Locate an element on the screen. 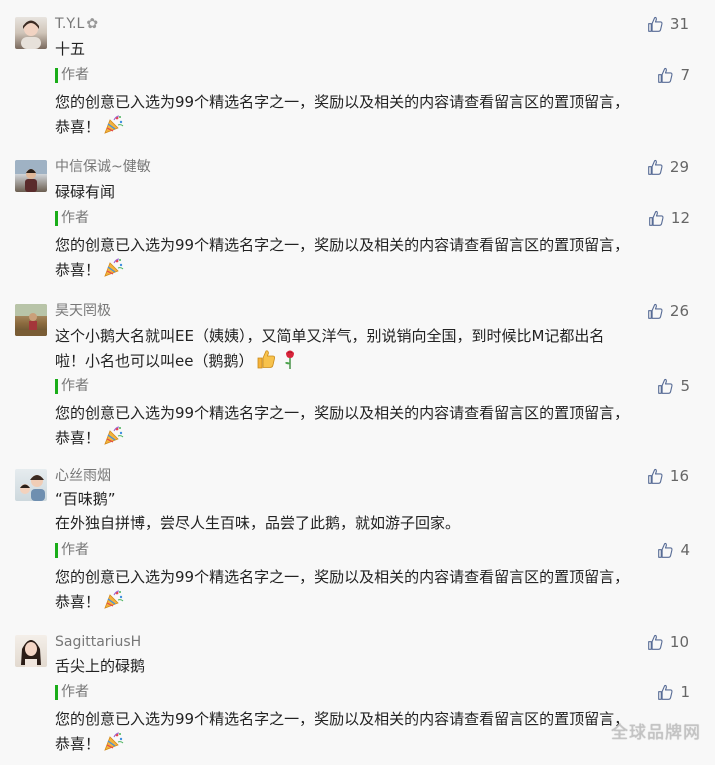 The height and width of the screenshot is (765, 715). rose-emoji-icon is located at coordinates (290, 359).